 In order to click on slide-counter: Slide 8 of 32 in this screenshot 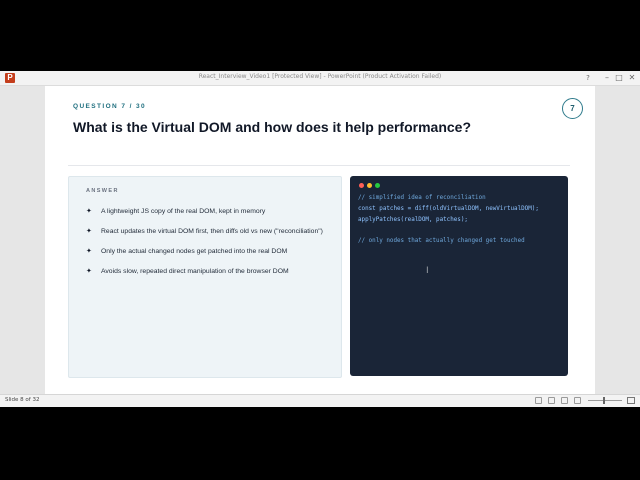, I will do `click(22, 400)`.